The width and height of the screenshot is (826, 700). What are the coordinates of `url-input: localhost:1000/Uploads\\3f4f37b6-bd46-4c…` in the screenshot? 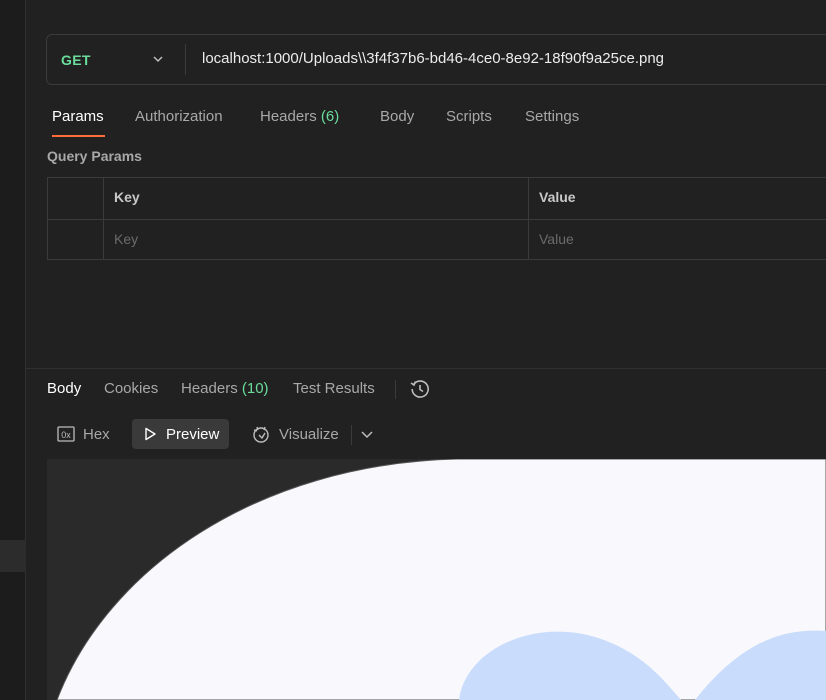 It's located at (433, 58).